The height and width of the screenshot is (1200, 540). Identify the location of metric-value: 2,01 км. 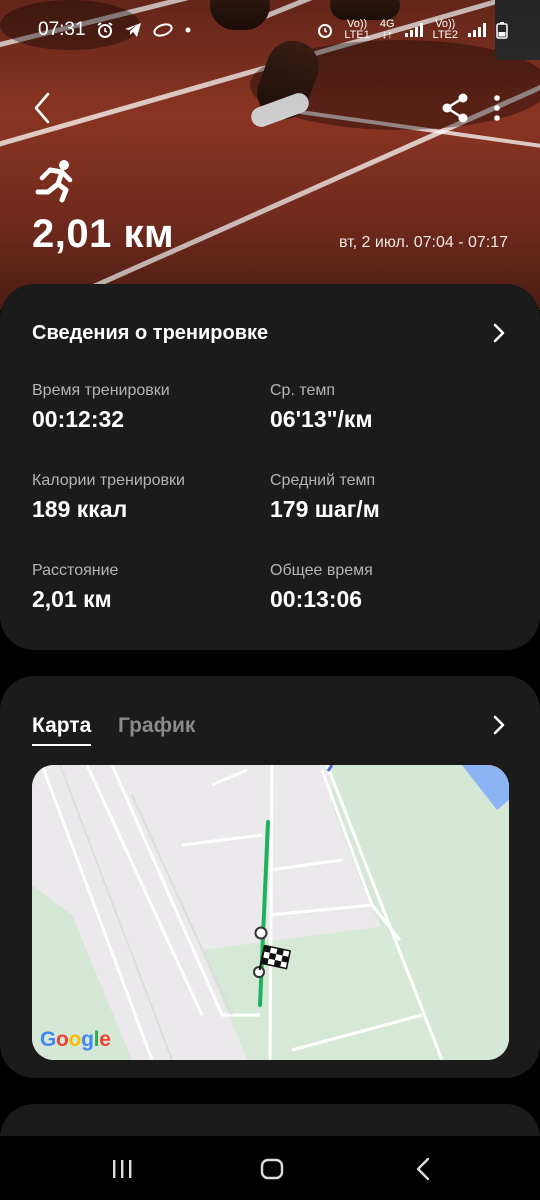
(72, 599).